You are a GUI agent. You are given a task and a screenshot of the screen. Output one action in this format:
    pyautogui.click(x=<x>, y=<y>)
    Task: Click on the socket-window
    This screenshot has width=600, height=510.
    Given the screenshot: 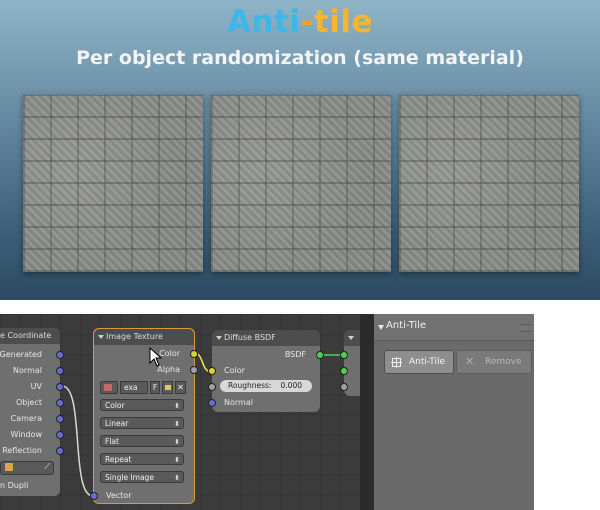 What is the action you would take?
    pyautogui.click(x=60, y=435)
    